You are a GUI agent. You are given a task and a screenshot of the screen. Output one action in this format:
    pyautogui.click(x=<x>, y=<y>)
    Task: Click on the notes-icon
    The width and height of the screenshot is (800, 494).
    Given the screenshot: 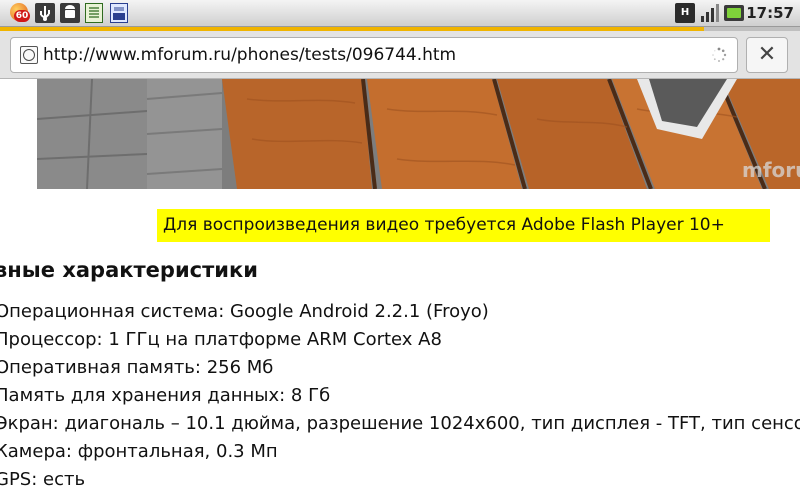 What is the action you would take?
    pyautogui.click(x=94, y=13)
    